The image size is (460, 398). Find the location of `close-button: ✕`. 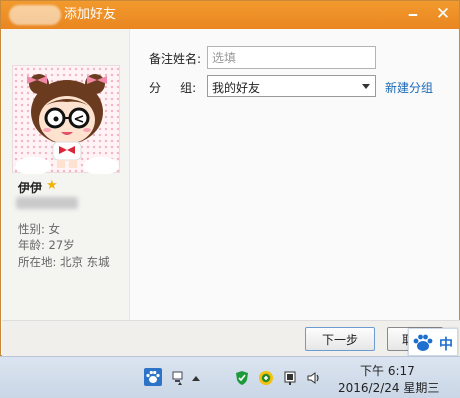

close-button: ✕ is located at coordinates (443, 14).